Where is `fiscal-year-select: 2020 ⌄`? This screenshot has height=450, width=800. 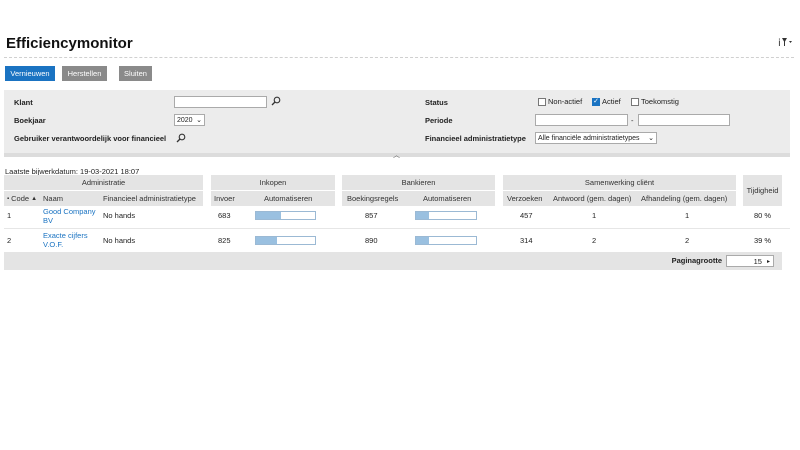
fiscal-year-select: 2020 ⌄ is located at coordinates (189, 120).